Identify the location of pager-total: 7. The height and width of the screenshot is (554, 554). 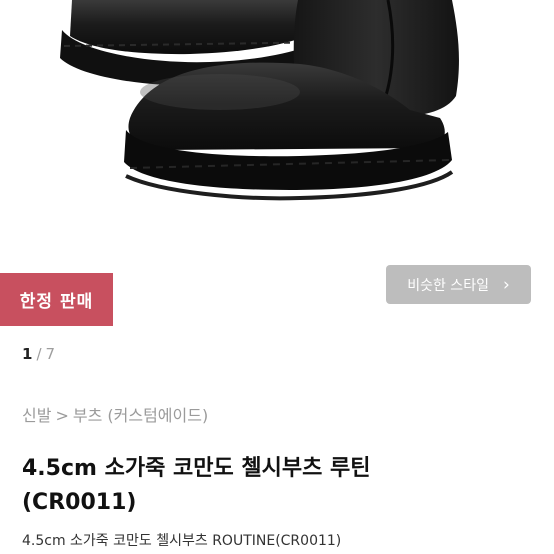
(50, 354).